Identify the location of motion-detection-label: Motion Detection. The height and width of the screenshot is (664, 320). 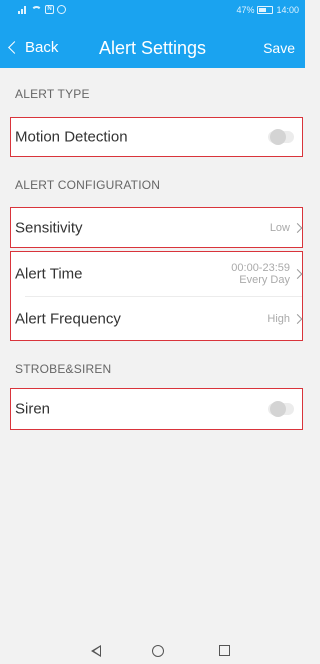
(71, 137).